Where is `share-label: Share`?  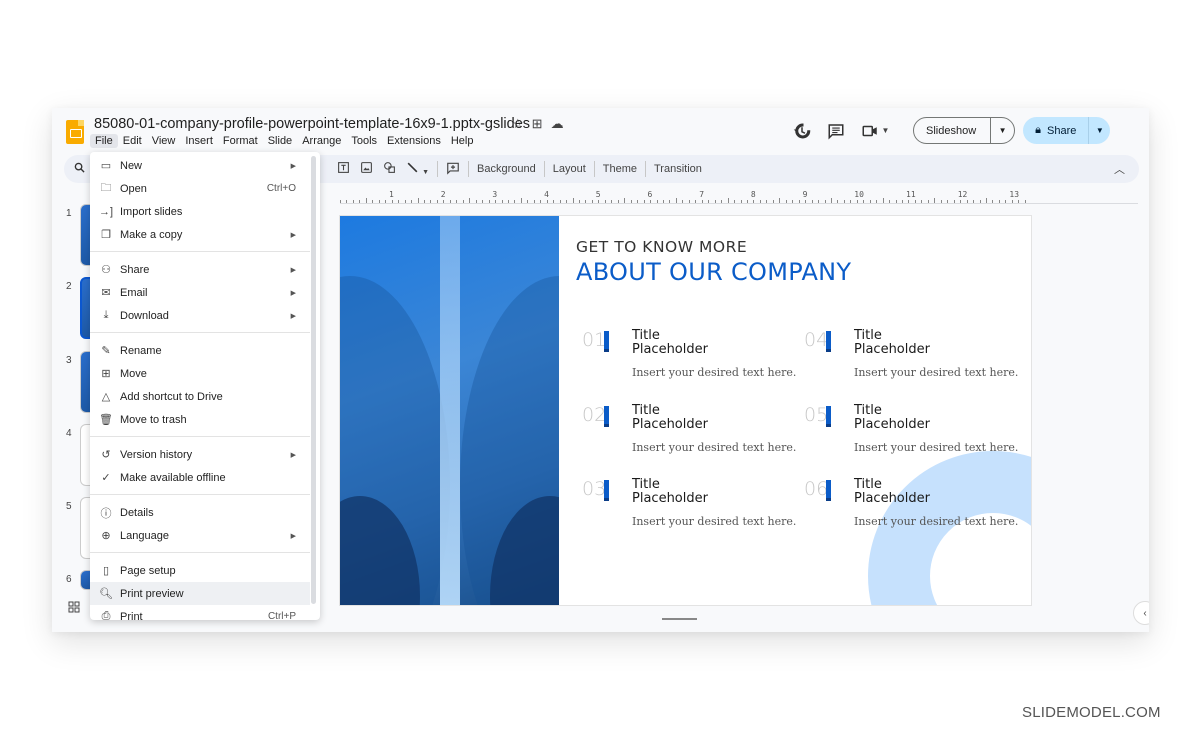 share-label: Share is located at coordinates (1062, 130).